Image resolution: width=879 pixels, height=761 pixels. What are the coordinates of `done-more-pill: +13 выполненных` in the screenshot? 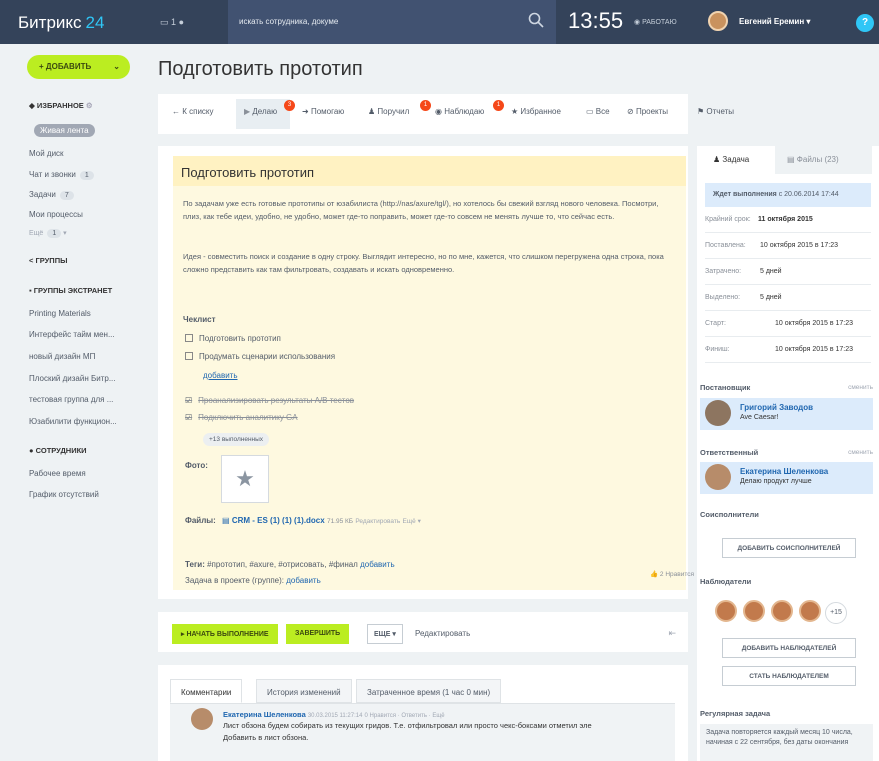 It's located at (236, 439).